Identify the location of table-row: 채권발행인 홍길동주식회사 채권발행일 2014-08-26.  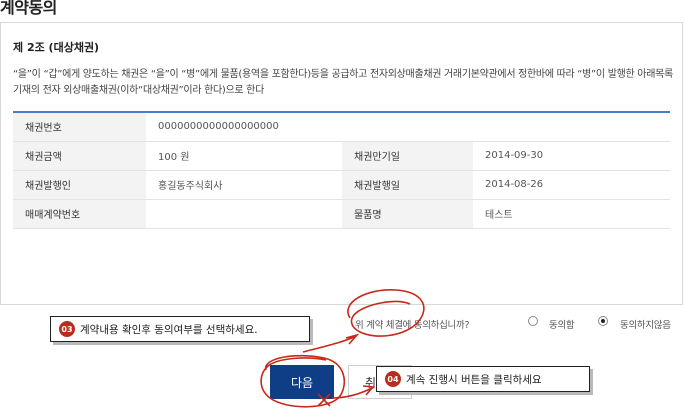
(341, 185).